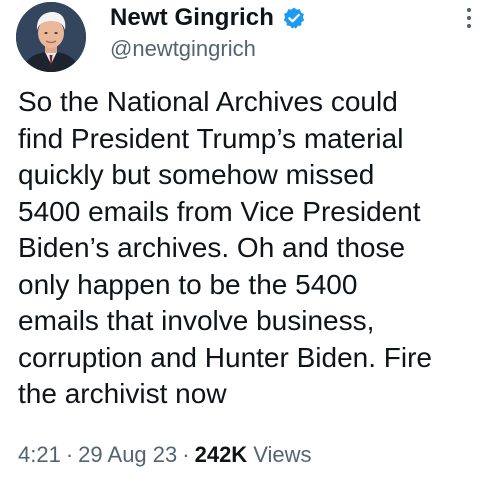  I want to click on views-count: 242K, so click(221, 455).